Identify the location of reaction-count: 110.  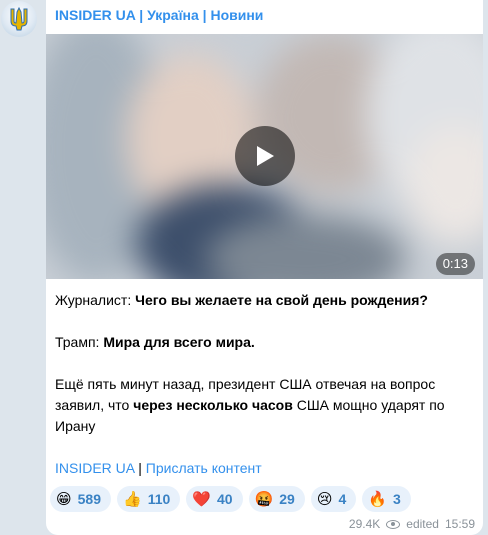
(159, 499).